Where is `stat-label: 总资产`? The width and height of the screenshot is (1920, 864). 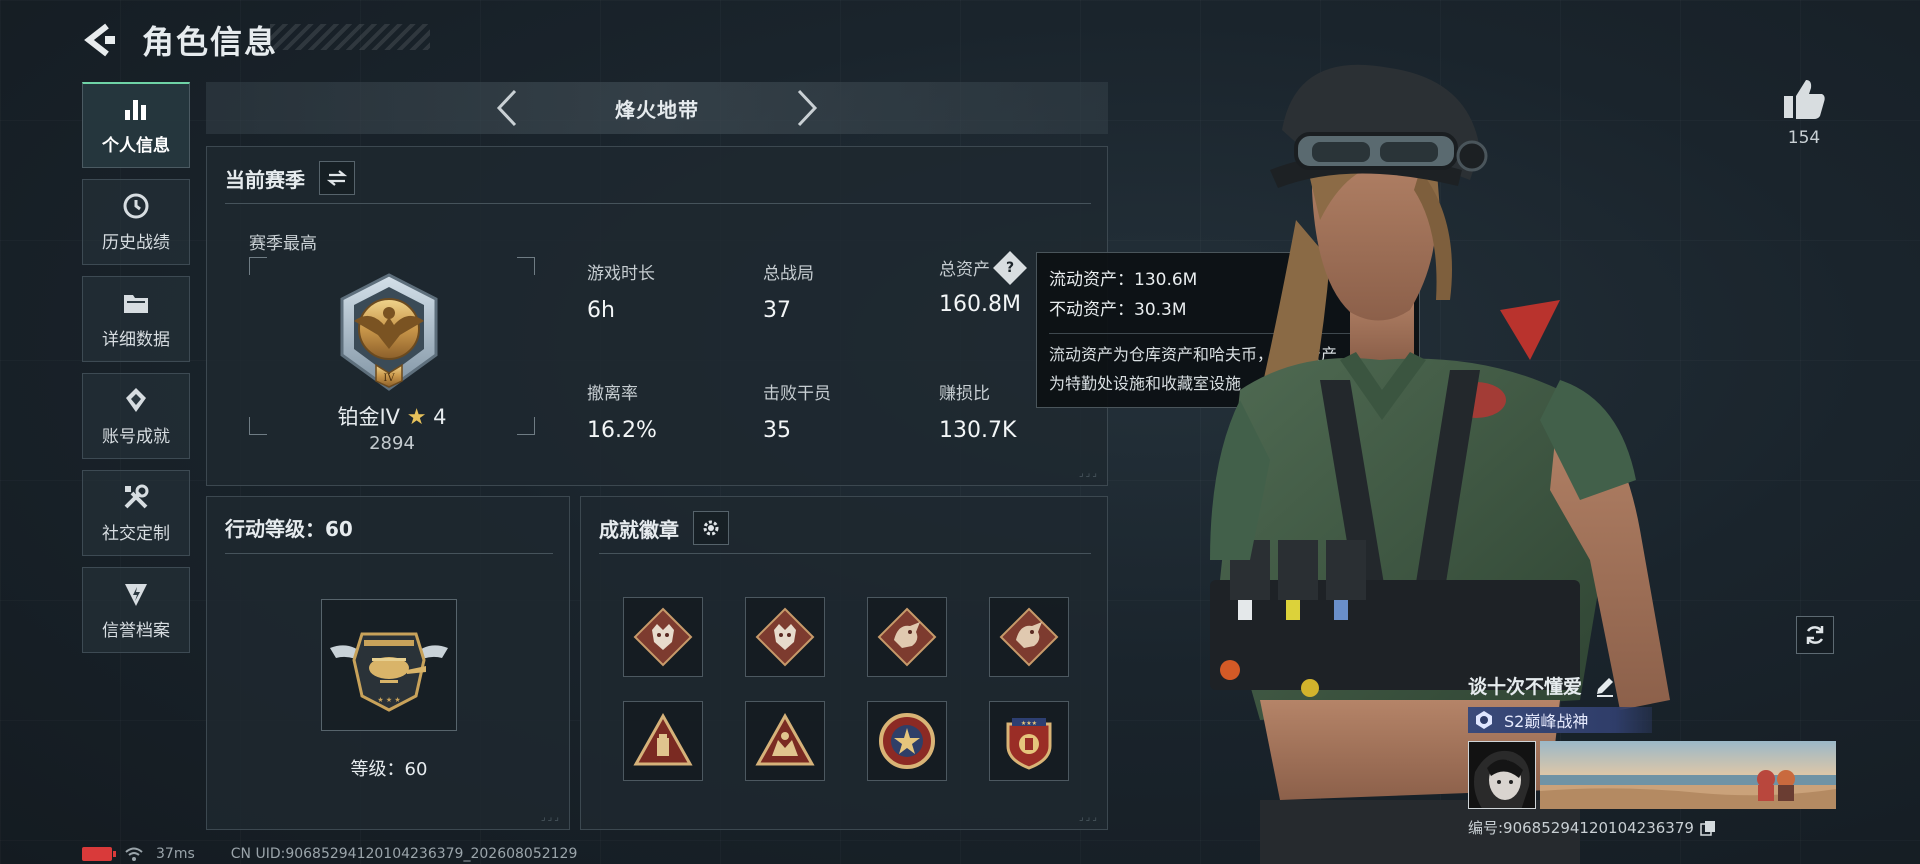 stat-label: 总资产 is located at coordinates (964, 270).